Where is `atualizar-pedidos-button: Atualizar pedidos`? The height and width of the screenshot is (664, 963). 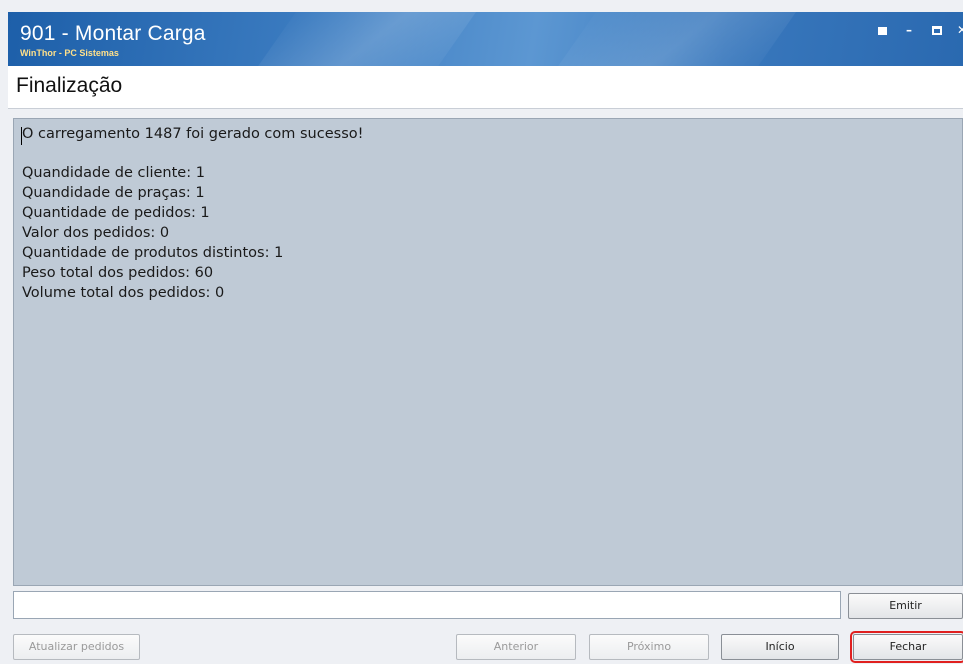
atualizar-pedidos-button: Atualizar pedidos is located at coordinates (76, 647).